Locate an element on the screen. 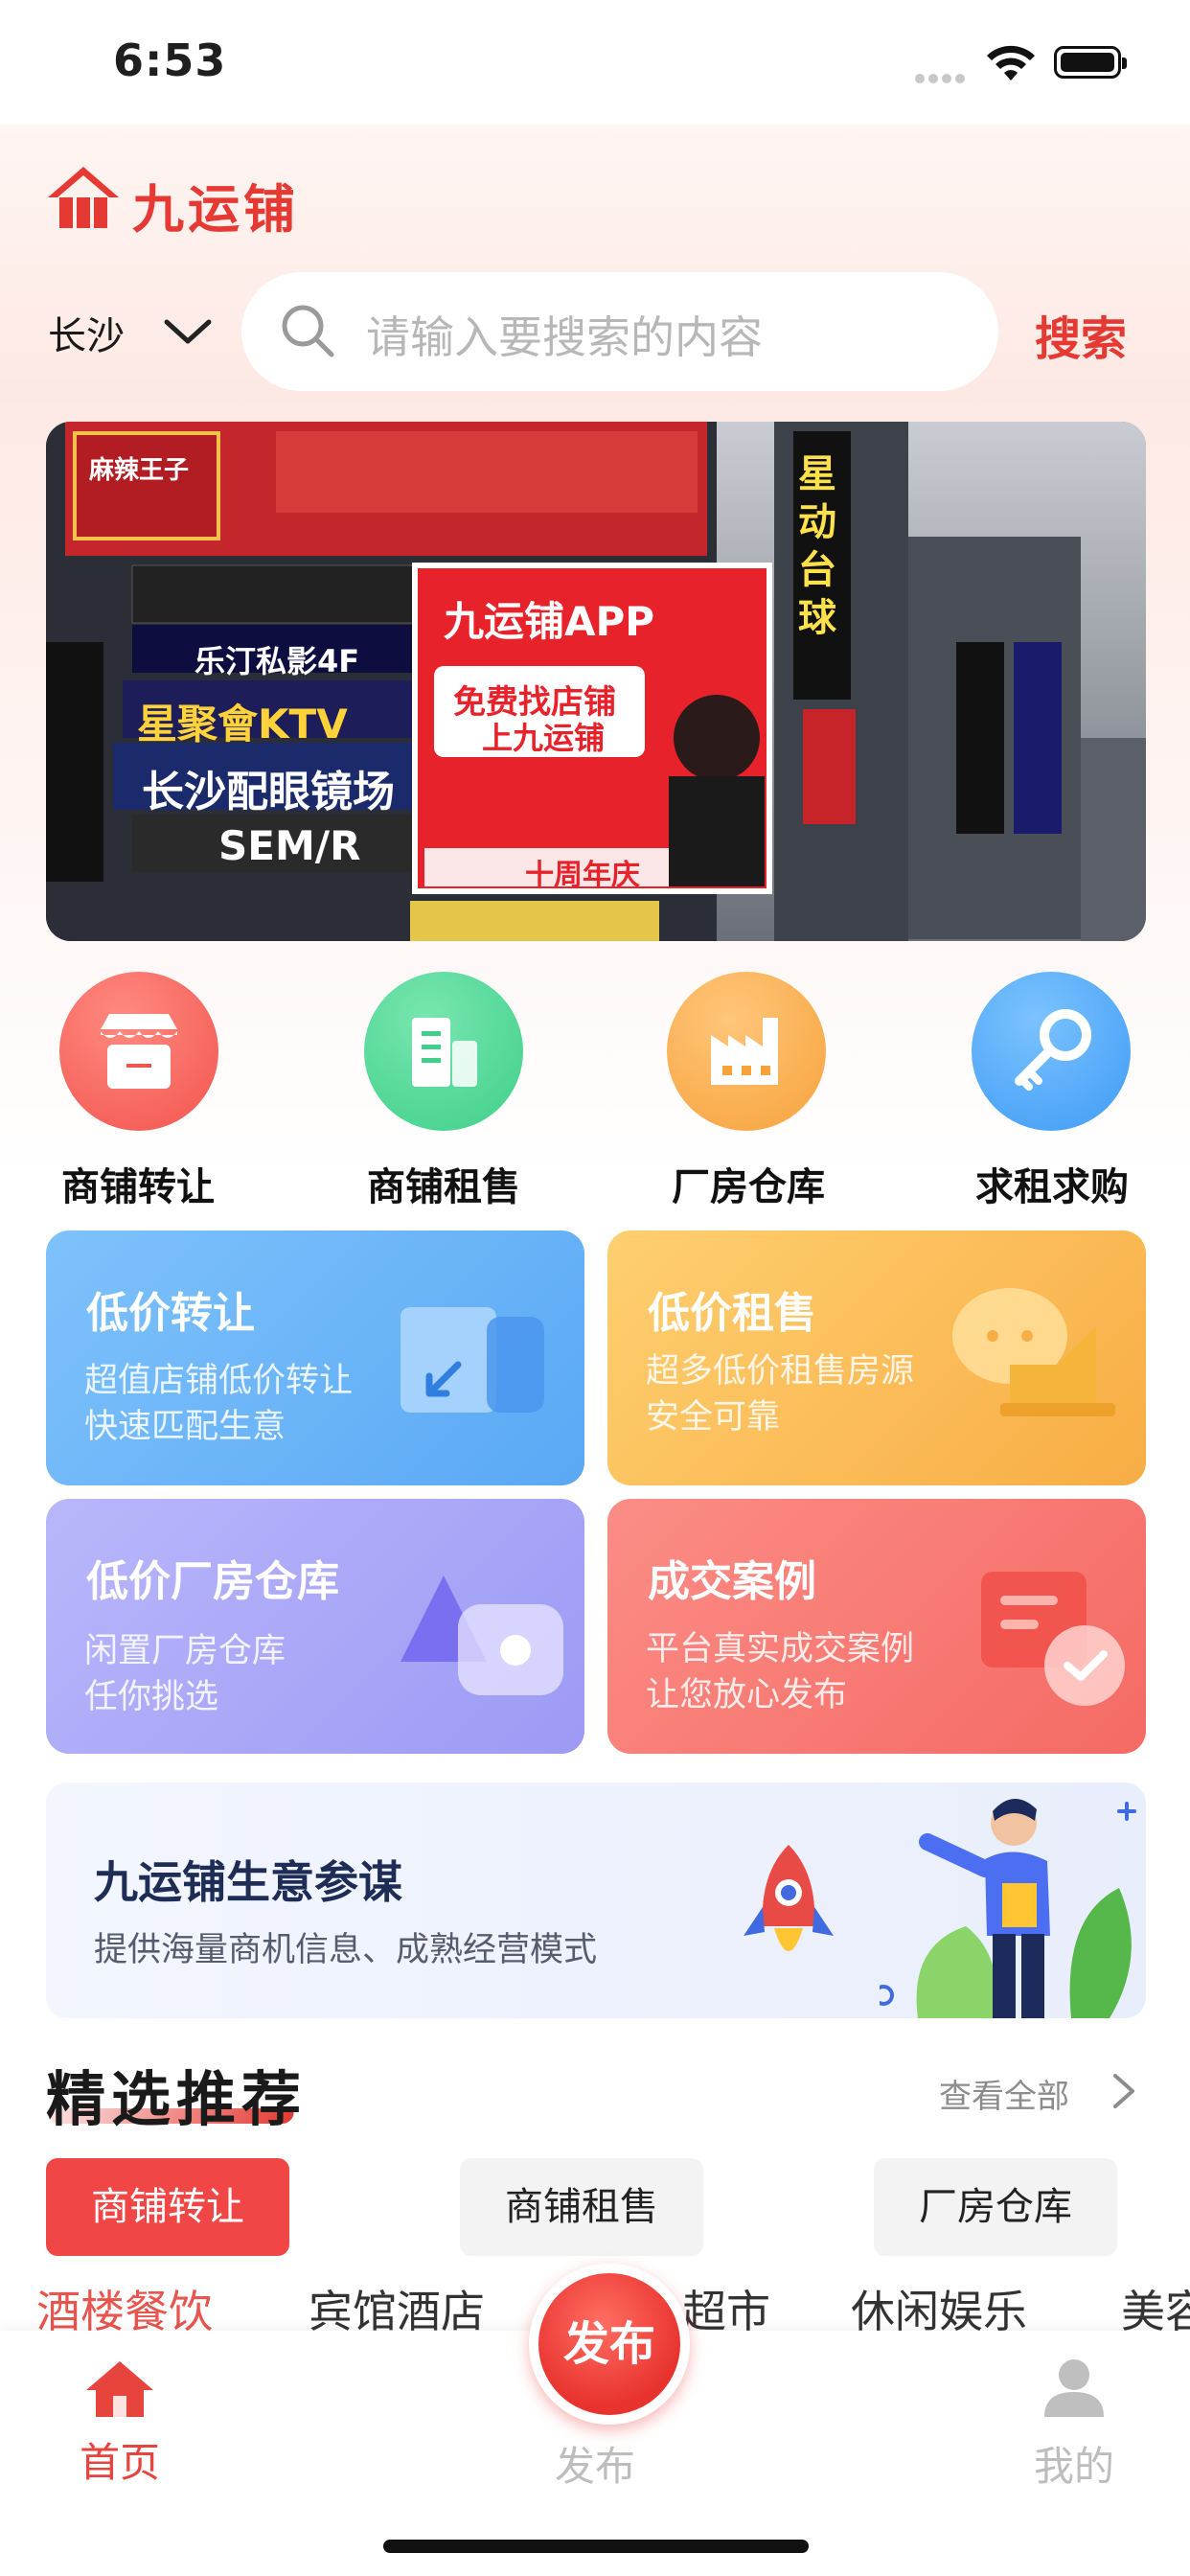 The image size is (1190, 2576). banner-sign: 长沙配眼镜场 is located at coordinates (269, 792).